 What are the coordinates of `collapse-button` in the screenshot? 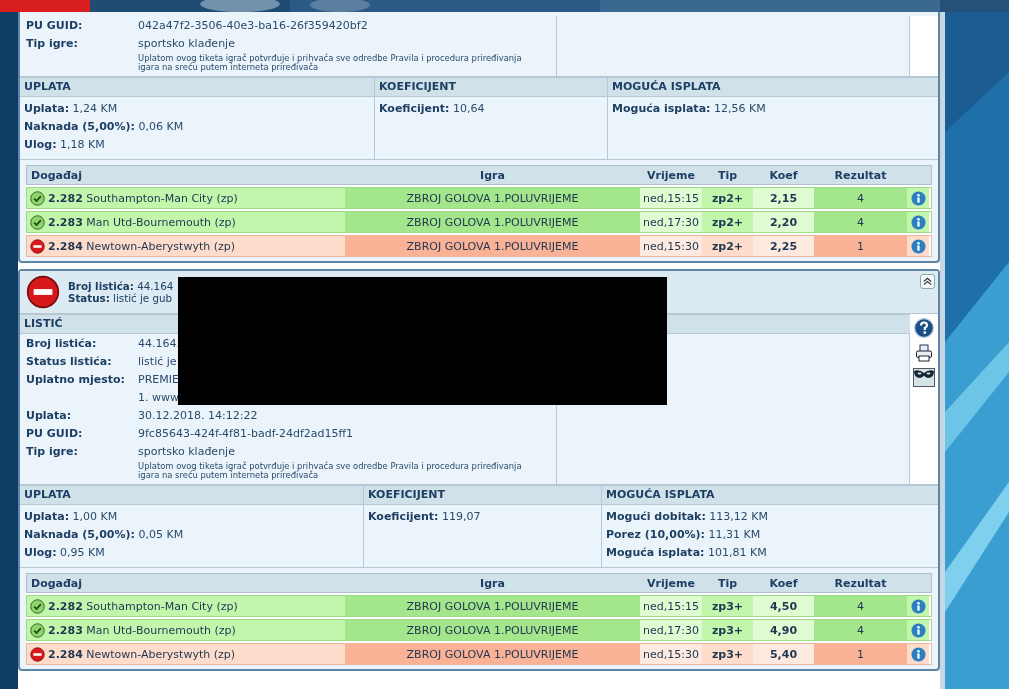 It's located at (927, 281).